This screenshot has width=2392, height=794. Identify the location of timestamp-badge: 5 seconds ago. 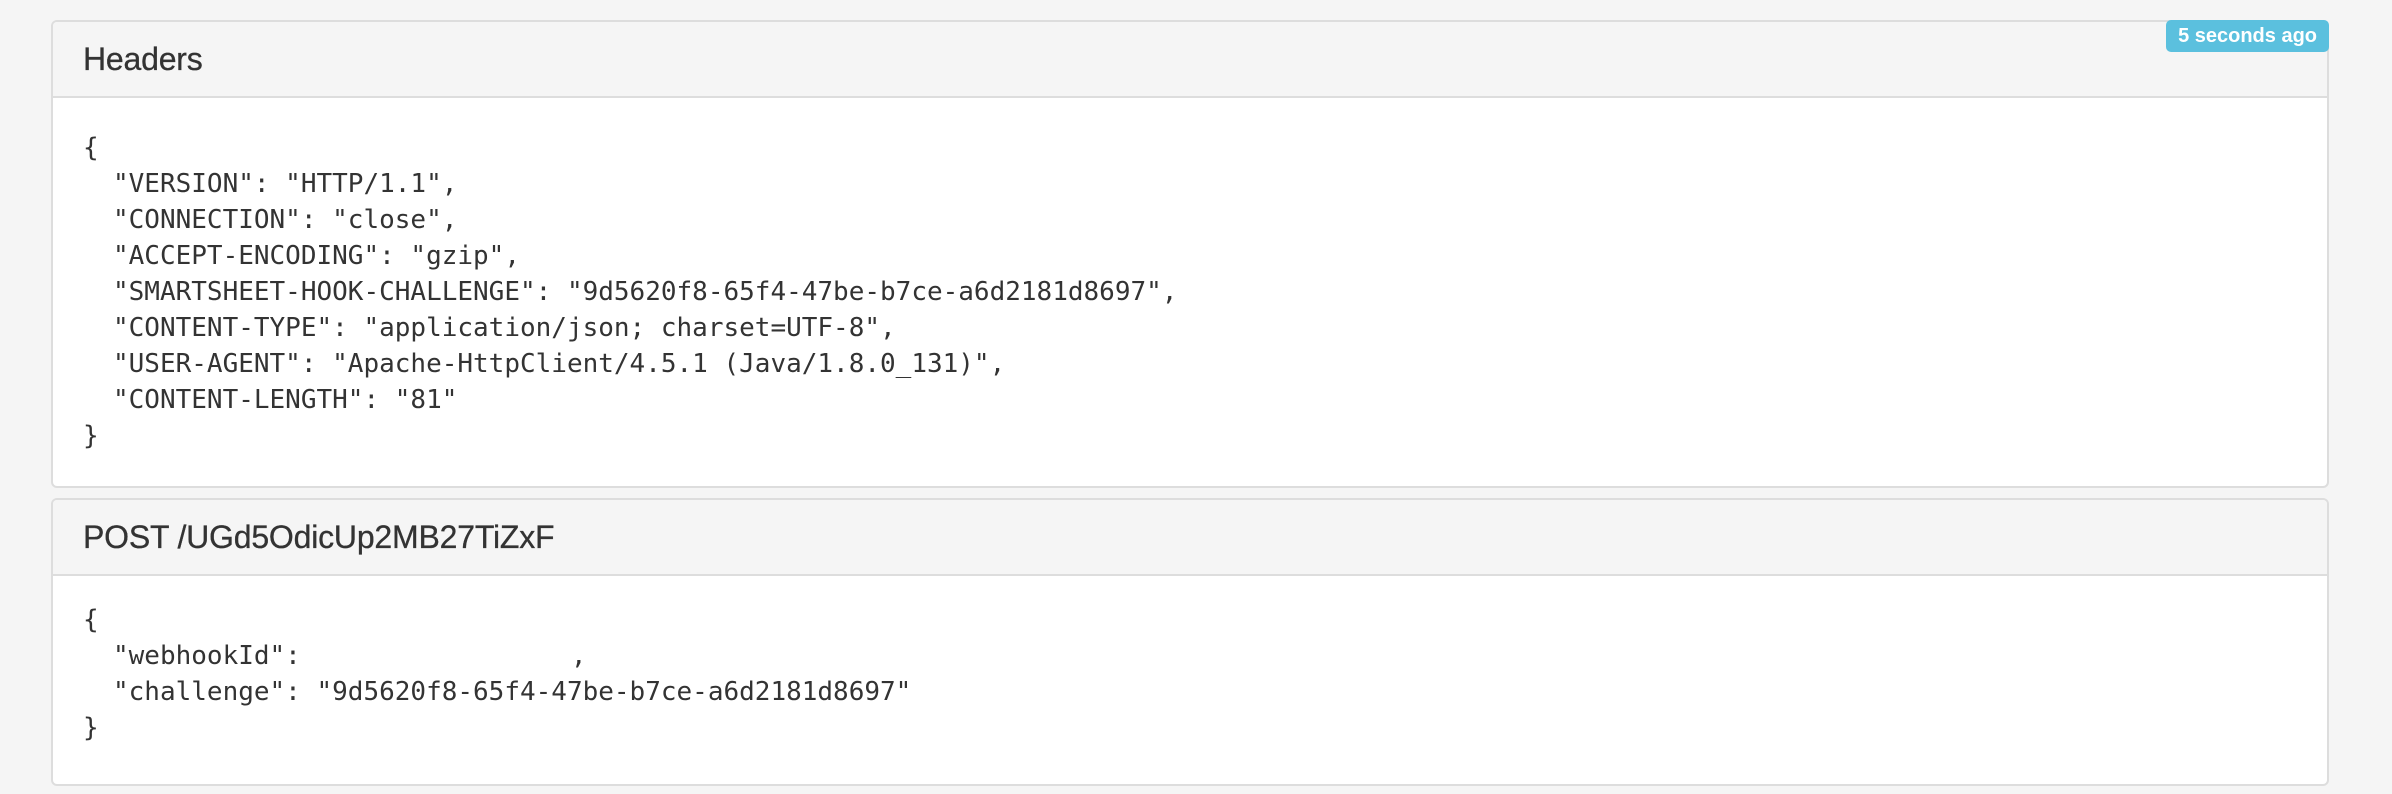
(2247, 36).